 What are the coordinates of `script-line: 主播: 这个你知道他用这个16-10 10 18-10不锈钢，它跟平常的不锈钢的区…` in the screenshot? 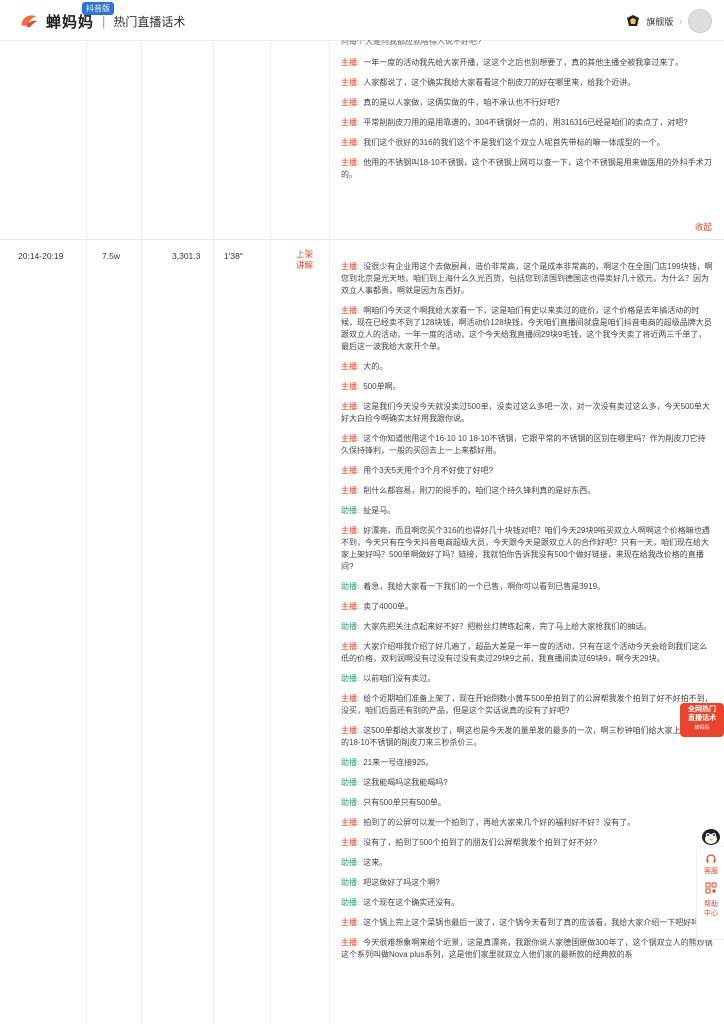 It's located at (527, 445).